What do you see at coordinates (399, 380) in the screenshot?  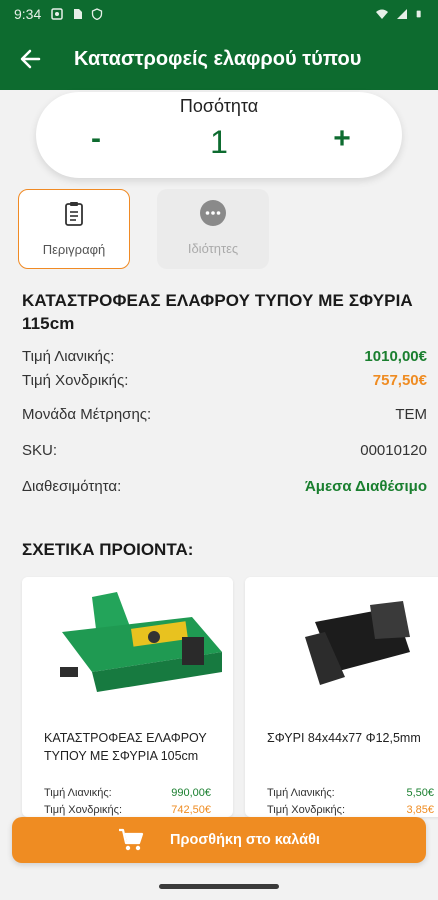 I see `wholesale-price-value: 757,50€` at bounding box center [399, 380].